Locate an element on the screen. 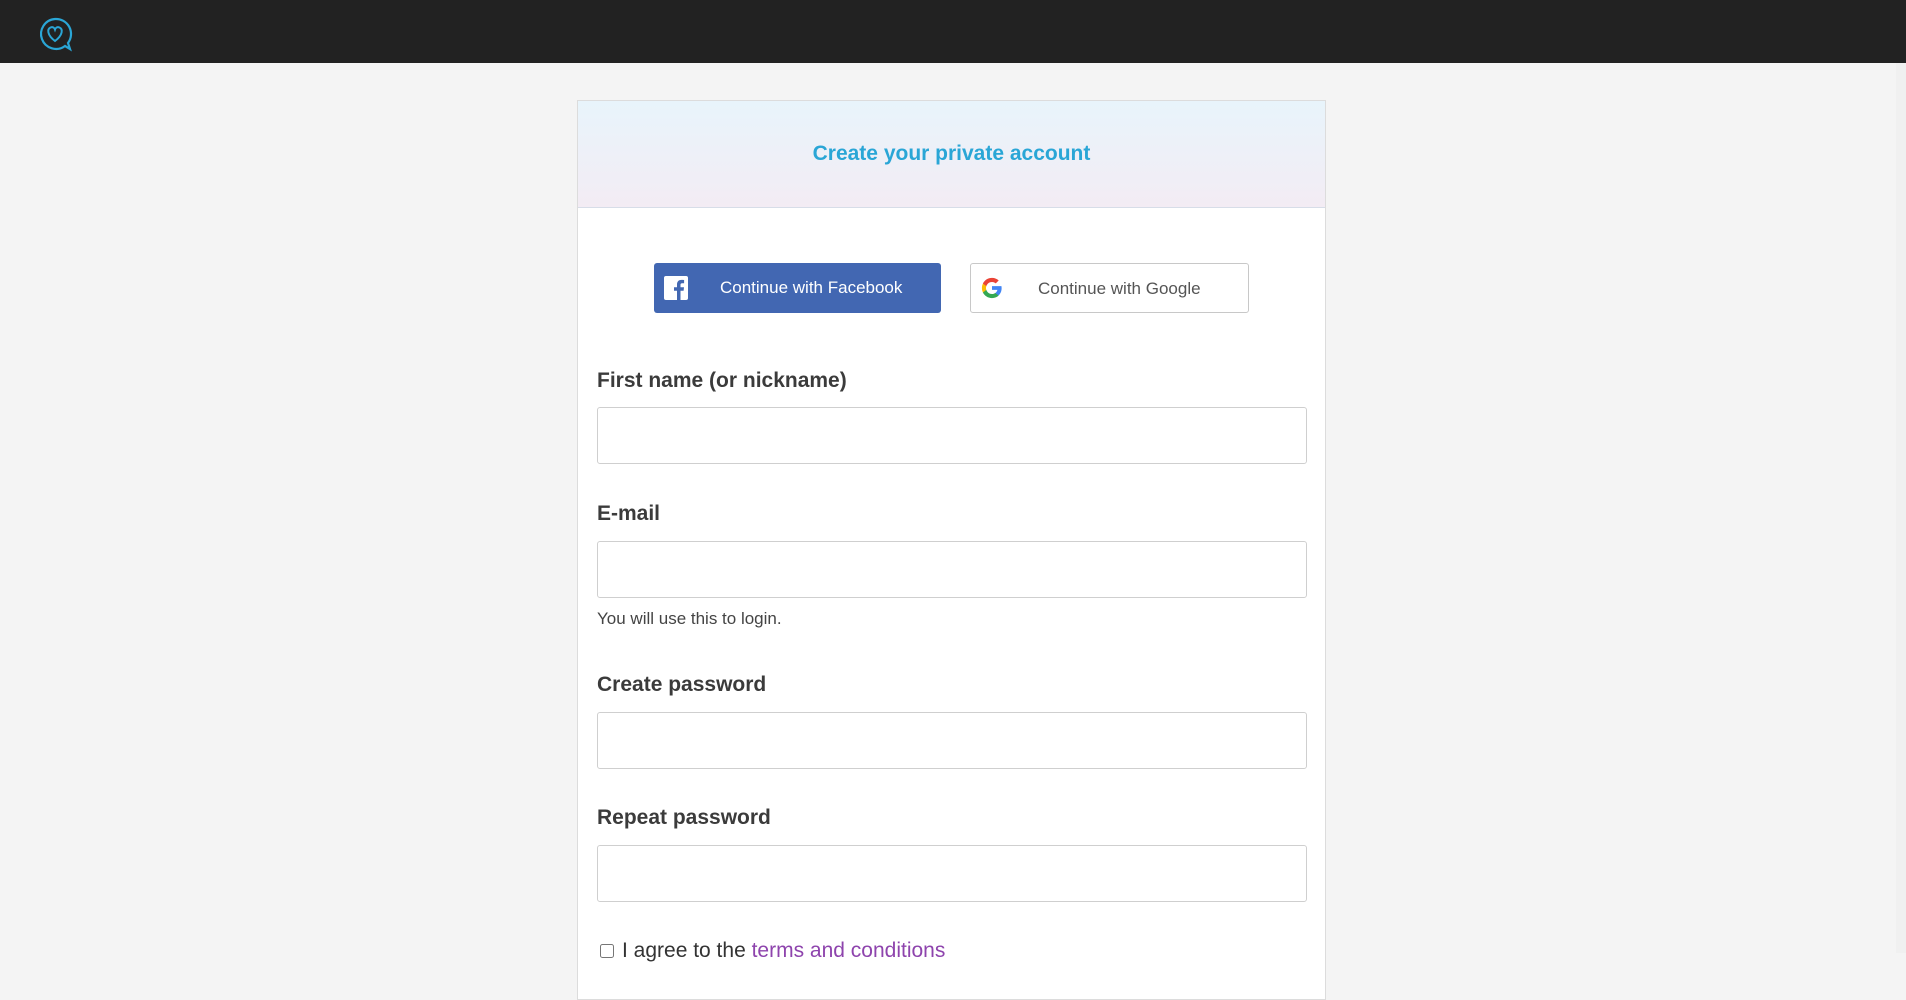 The image size is (1906, 1000). email-label: E-mail is located at coordinates (629, 513).